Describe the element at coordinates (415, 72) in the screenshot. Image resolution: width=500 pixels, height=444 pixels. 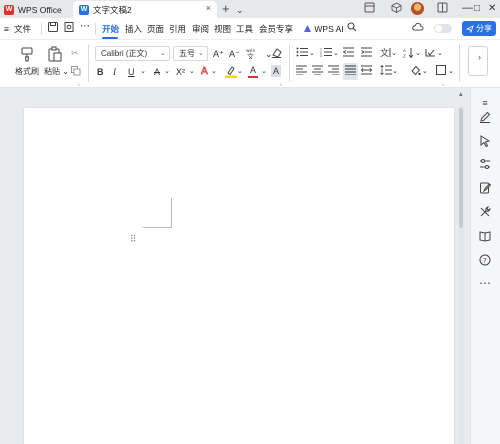
I see `shading-icon` at that location.